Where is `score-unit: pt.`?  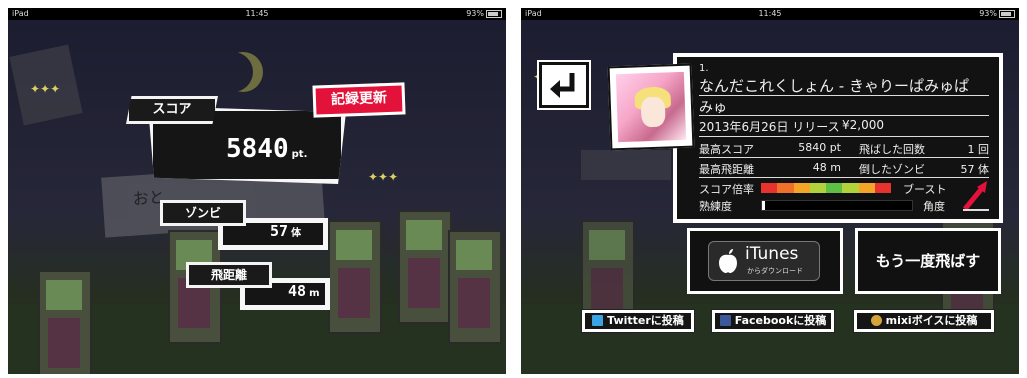 score-unit: pt. is located at coordinates (299, 154).